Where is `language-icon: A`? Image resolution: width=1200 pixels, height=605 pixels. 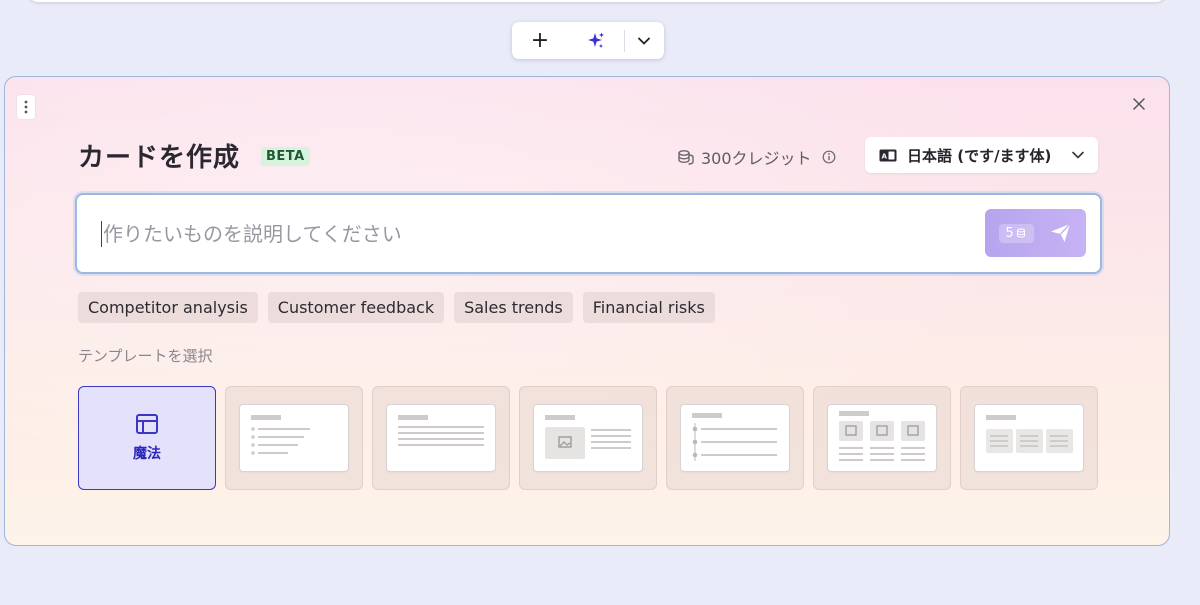
language-icon: A is located at coordinates (888, 155).